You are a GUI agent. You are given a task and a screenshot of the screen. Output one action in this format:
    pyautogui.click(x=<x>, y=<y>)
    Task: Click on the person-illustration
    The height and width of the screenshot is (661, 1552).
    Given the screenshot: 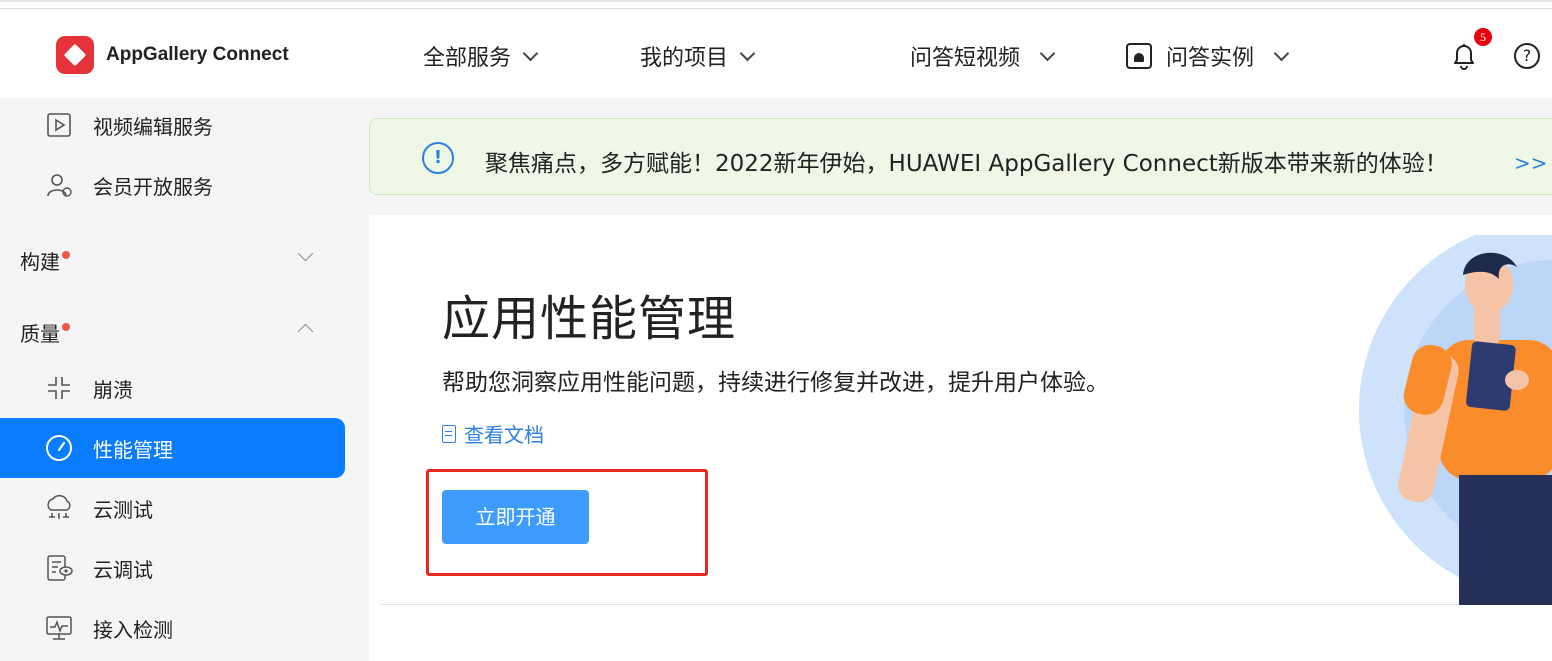 What is the action you would take?
    pyautogui.click(x=1455, y=420)
    